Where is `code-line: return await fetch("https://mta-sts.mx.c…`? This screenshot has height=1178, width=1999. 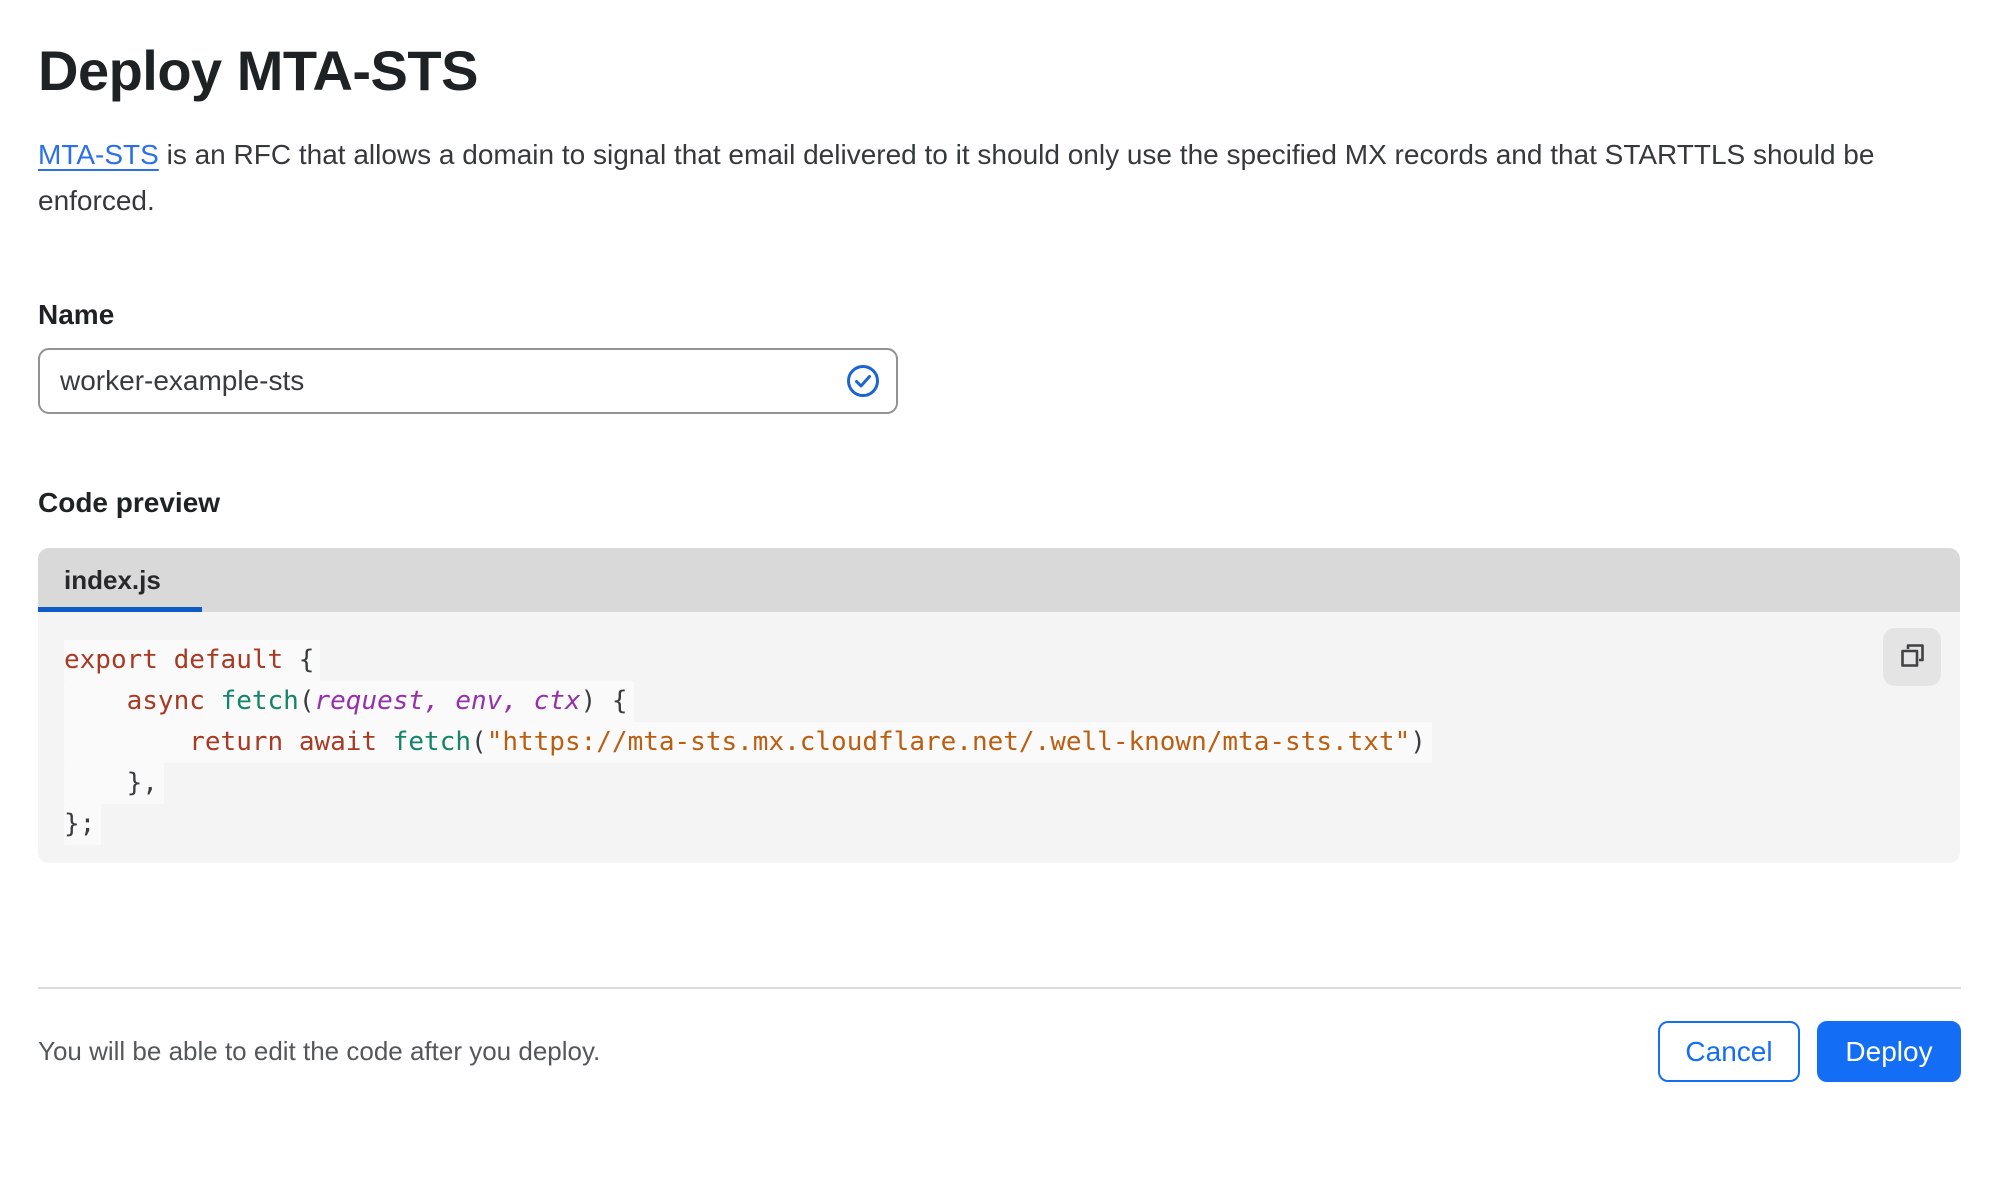
code-line: return await fetch("https://mta-sts.mx.c… is located at coordinates (972, 742).